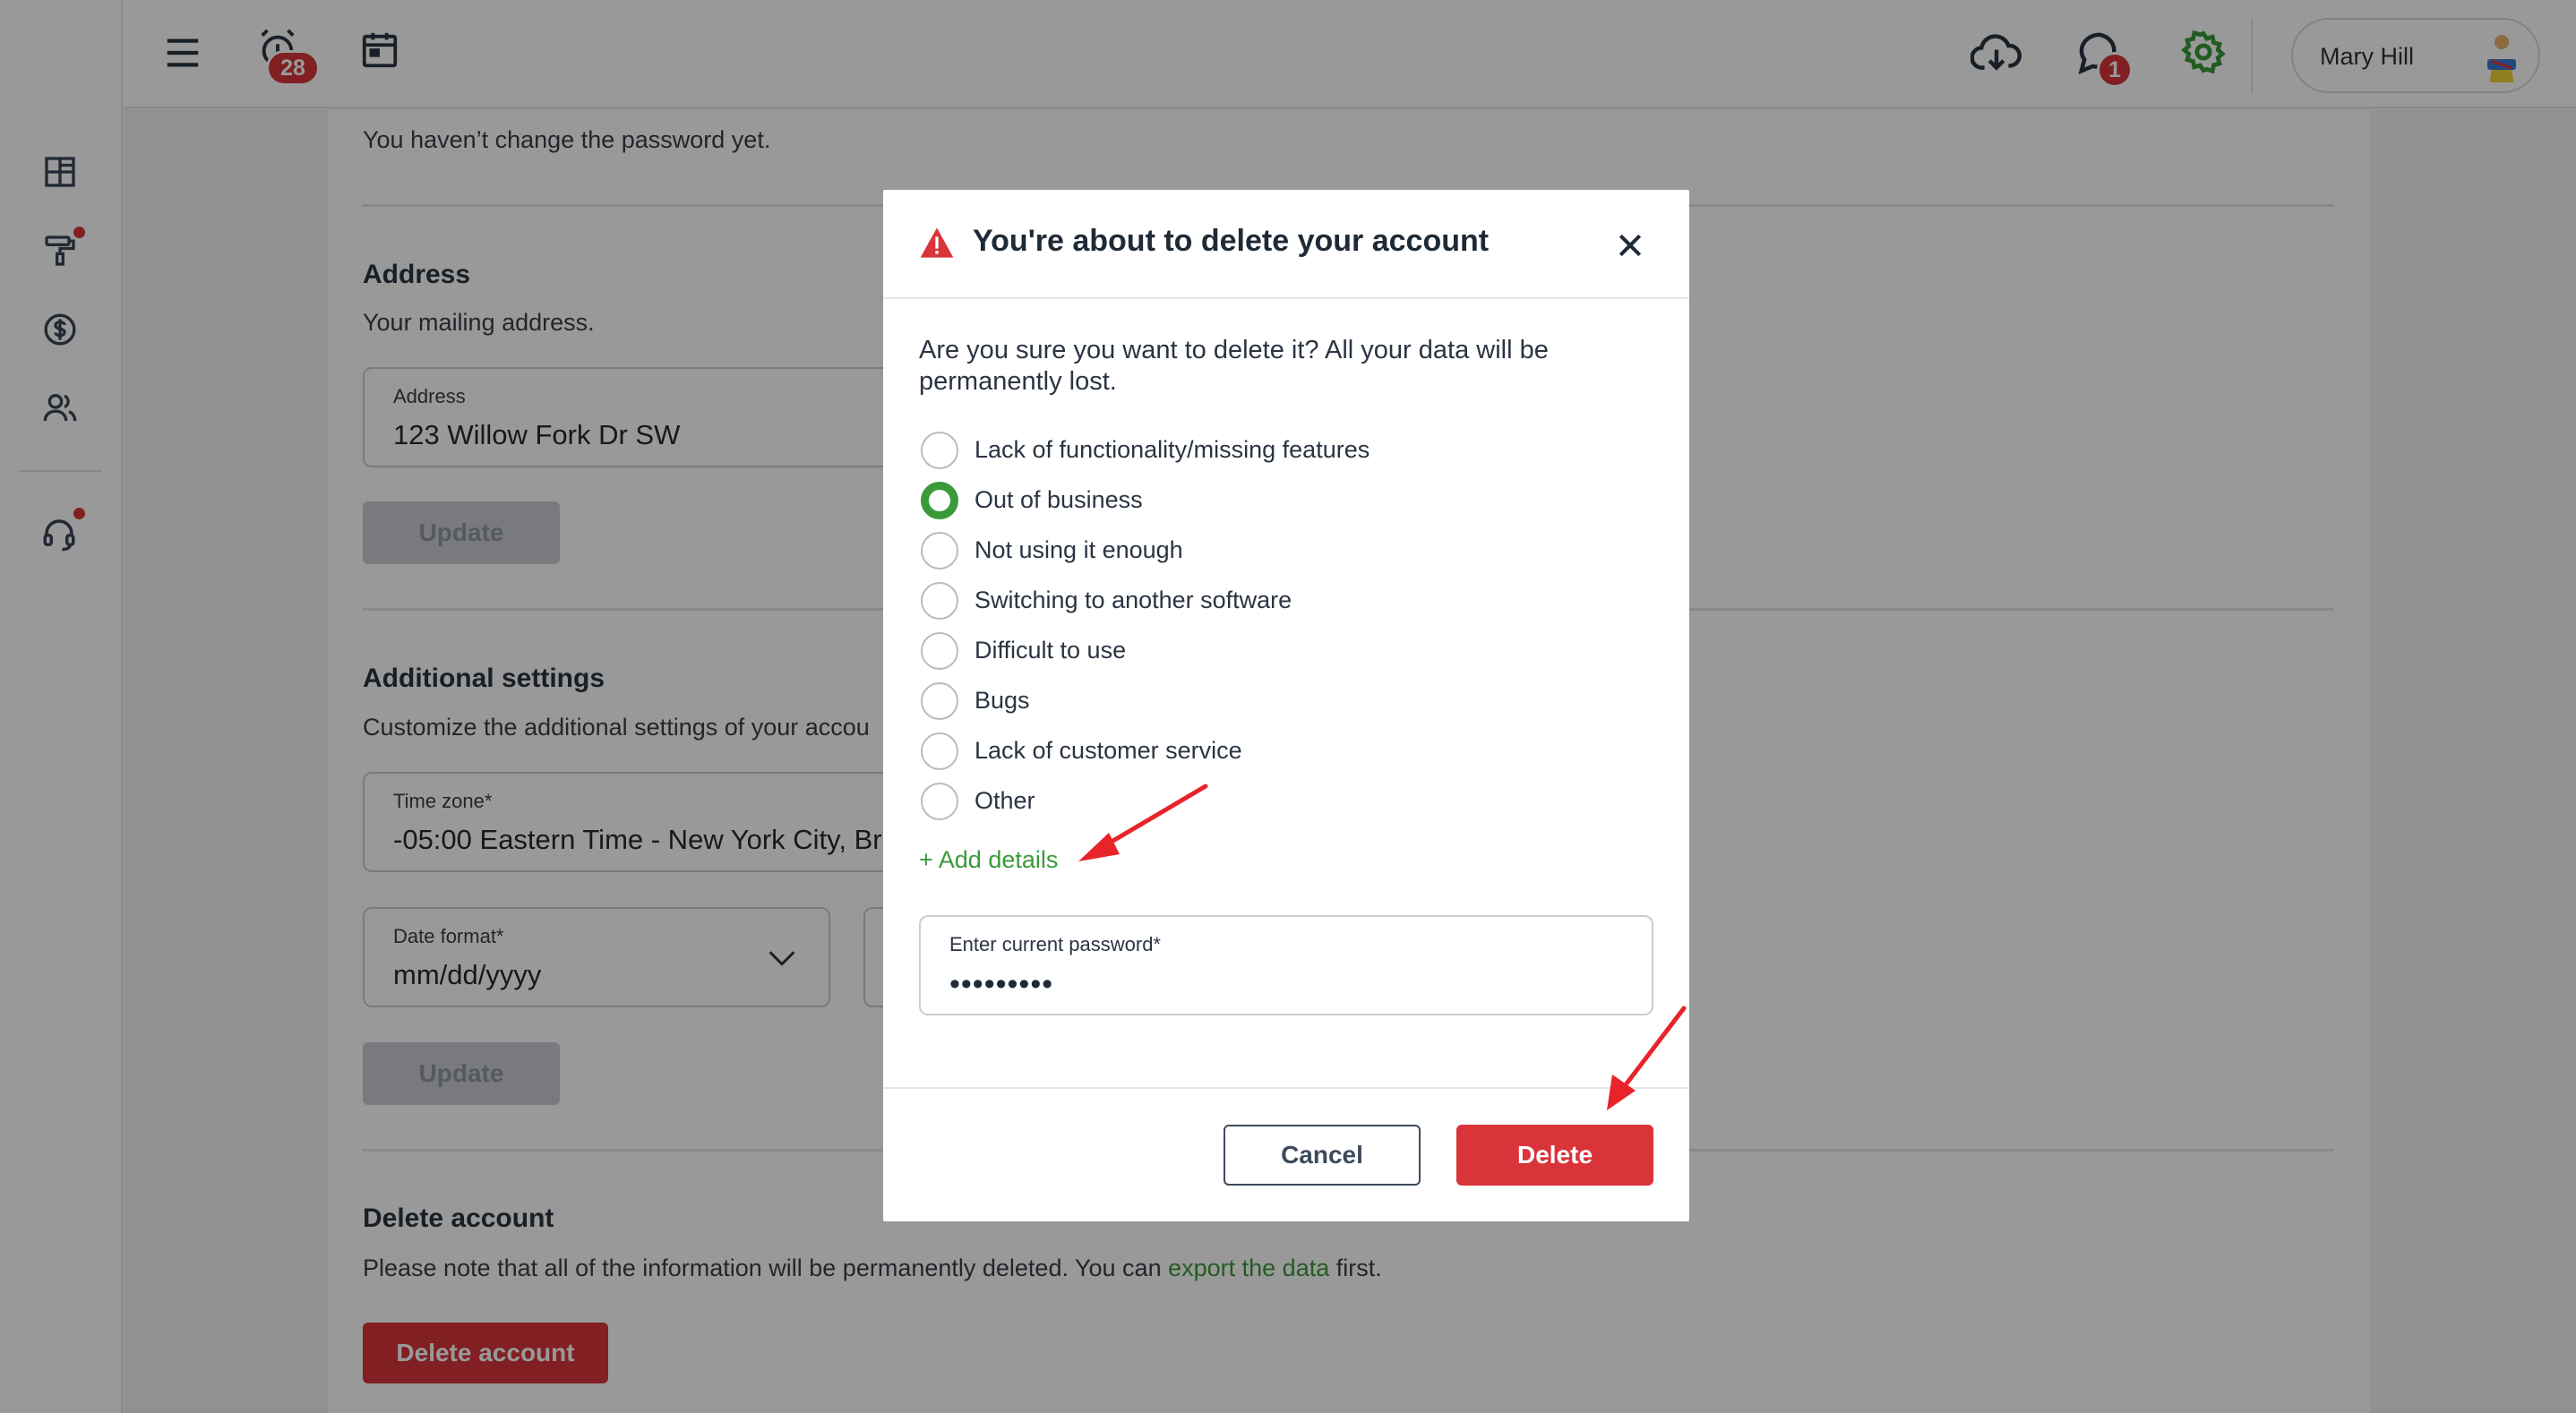 The width and height of the screenshot is (2576, 1413). What do you see at coordinates (1055, 944) in the screenshot?
I see `password-label: Enter current password*` at bounding box center [1055, 944].